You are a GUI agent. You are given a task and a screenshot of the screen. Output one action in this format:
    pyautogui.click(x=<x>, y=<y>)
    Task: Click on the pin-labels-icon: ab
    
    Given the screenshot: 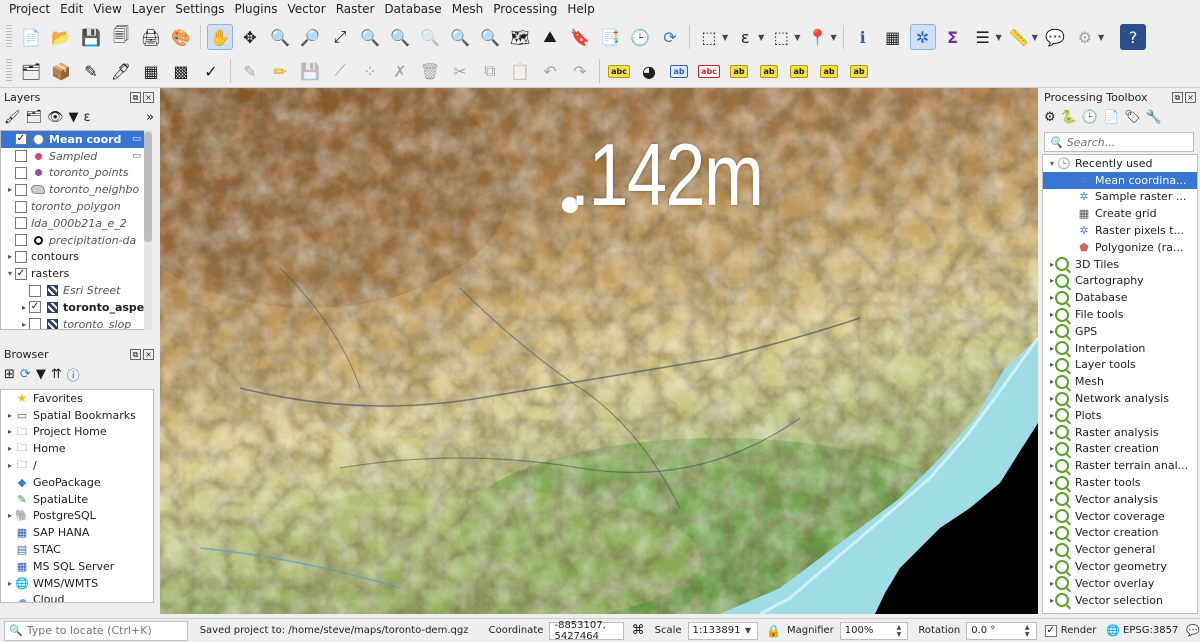 What is the action you would take?
    pyautogui.click(x=739, y=71)
    